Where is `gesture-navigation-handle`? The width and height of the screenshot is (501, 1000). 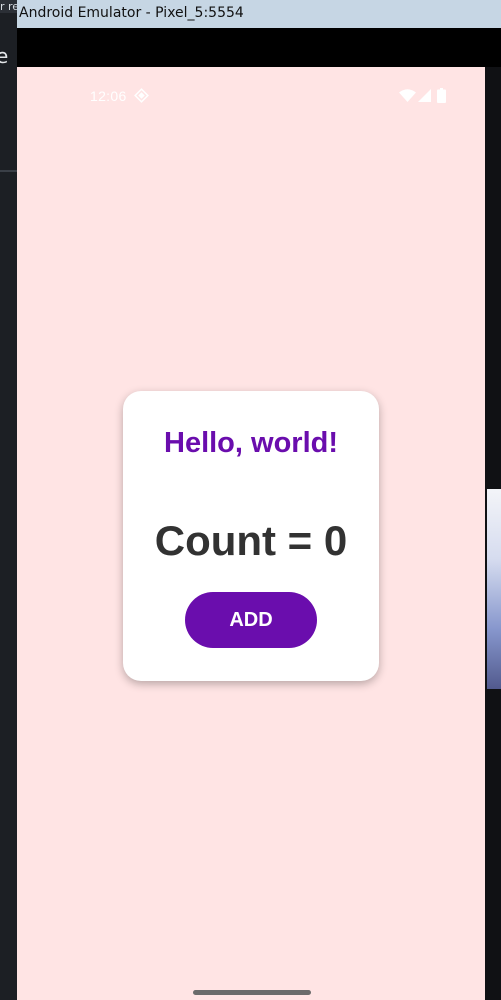 gesture-navigation-handle is located at coordinates (252, 992).